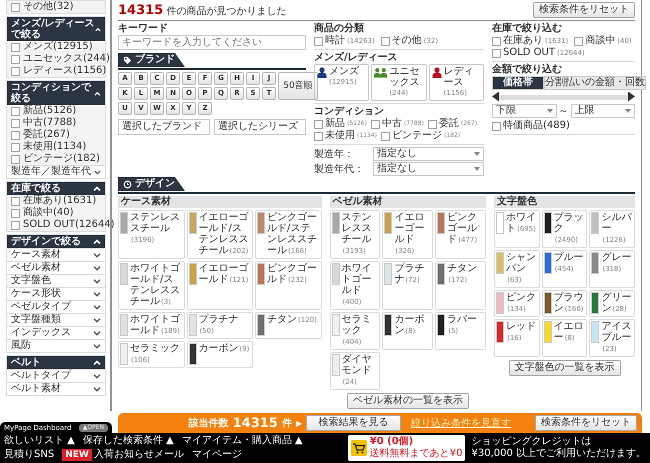 The image size is (650, 463). What do you see at coordinates (49, 110) in the screenshot?
I see `filter-option-label: 新品(5126)` at bounding box center [49, 110].